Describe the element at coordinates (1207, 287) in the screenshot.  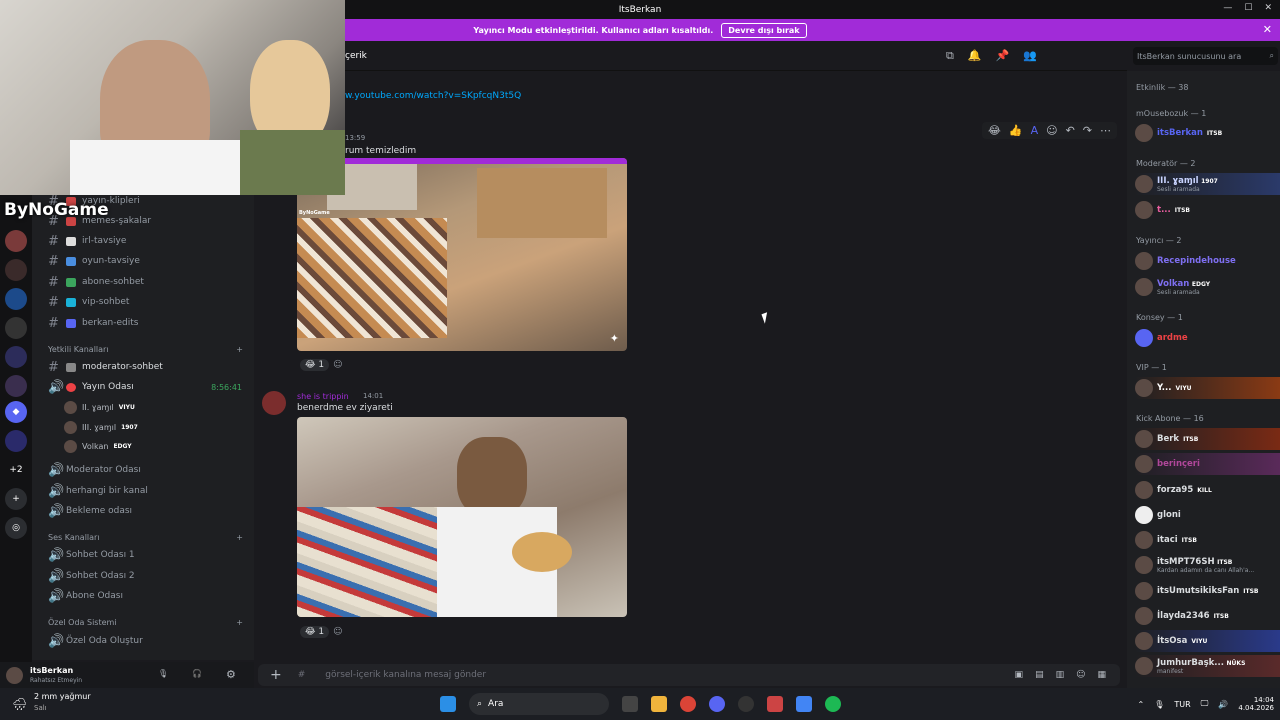
I see `member-item: Volkan EDGY Sesli aramada` at that location.